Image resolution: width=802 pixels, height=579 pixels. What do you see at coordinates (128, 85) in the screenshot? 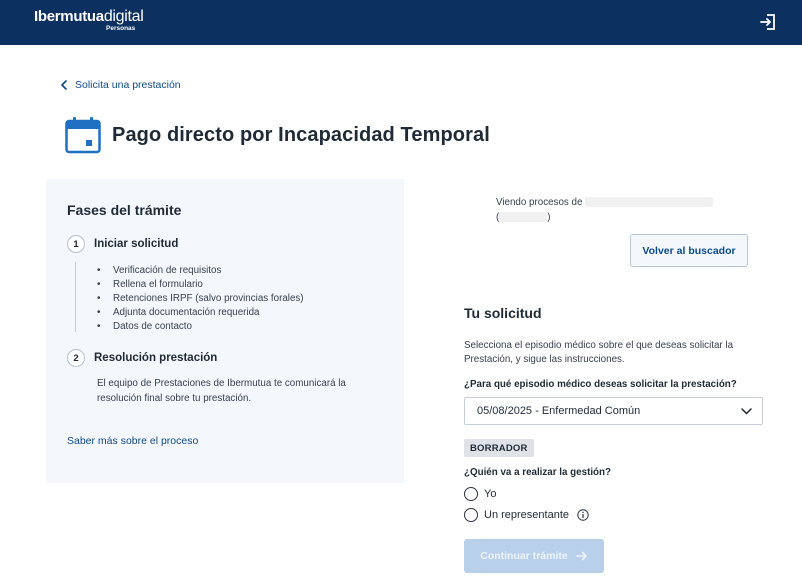
I see `back-link-label: Solicita una prestación` at bounding box center [128, 85].